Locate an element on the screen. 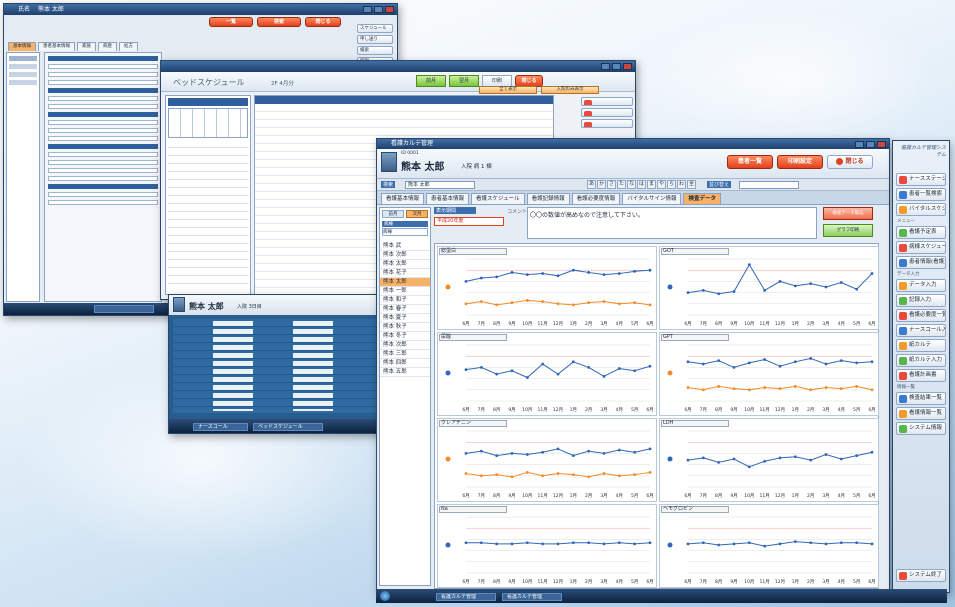  sidebar-item: 記録入力 is located at coordinates (921, 300).